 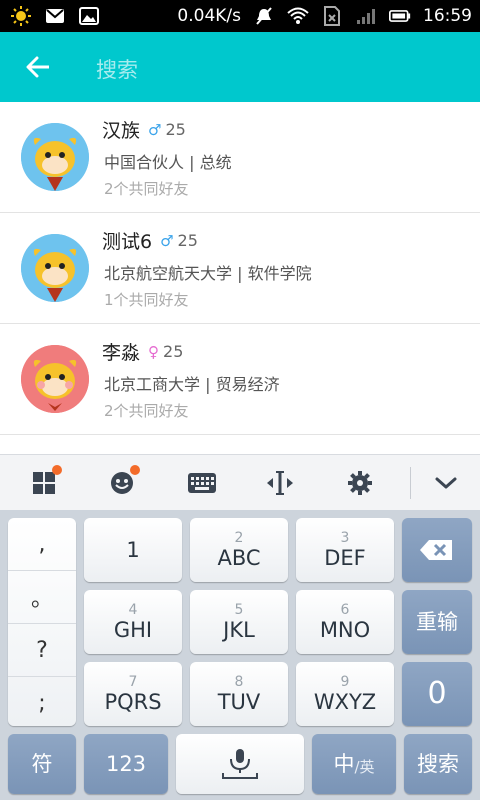 I want to click on list-item: 李淼 ♀ 25 北京工商大学 | 贸易经济 2个共同好友, so click(x=240, y=379).